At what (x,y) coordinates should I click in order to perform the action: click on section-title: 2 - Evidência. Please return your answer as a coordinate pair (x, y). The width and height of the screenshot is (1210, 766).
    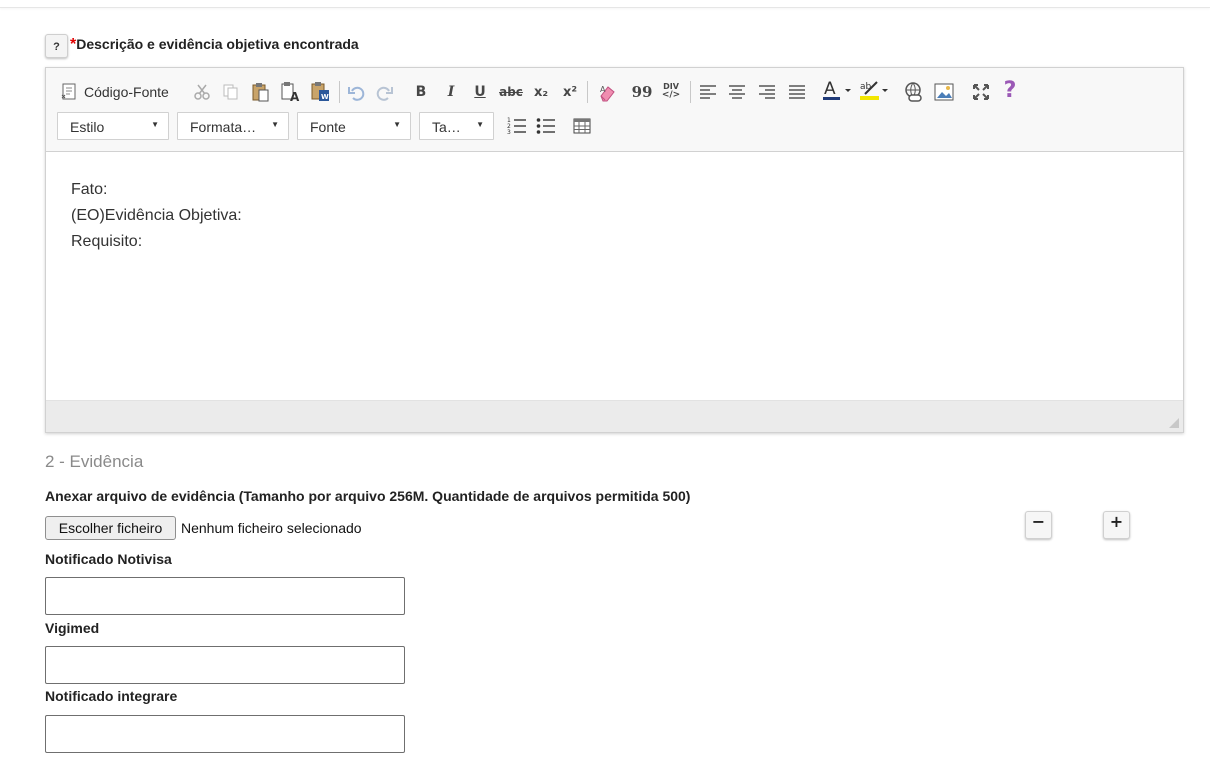
    Looking at the image, I should click on (94, 461).